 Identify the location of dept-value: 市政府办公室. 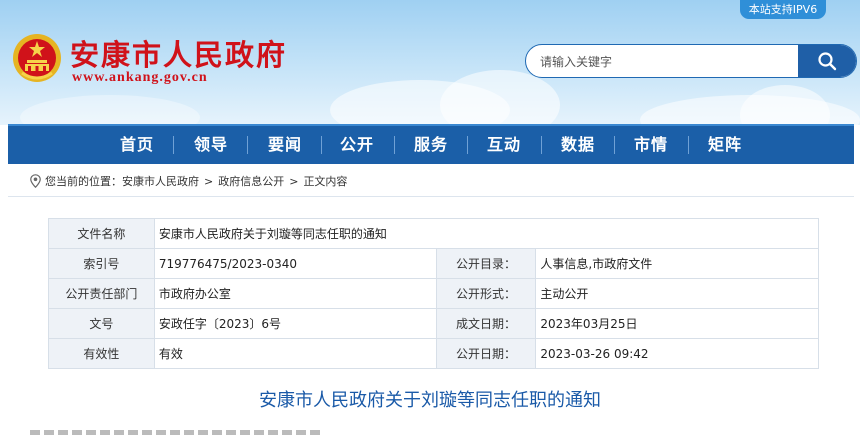
(295, 293).